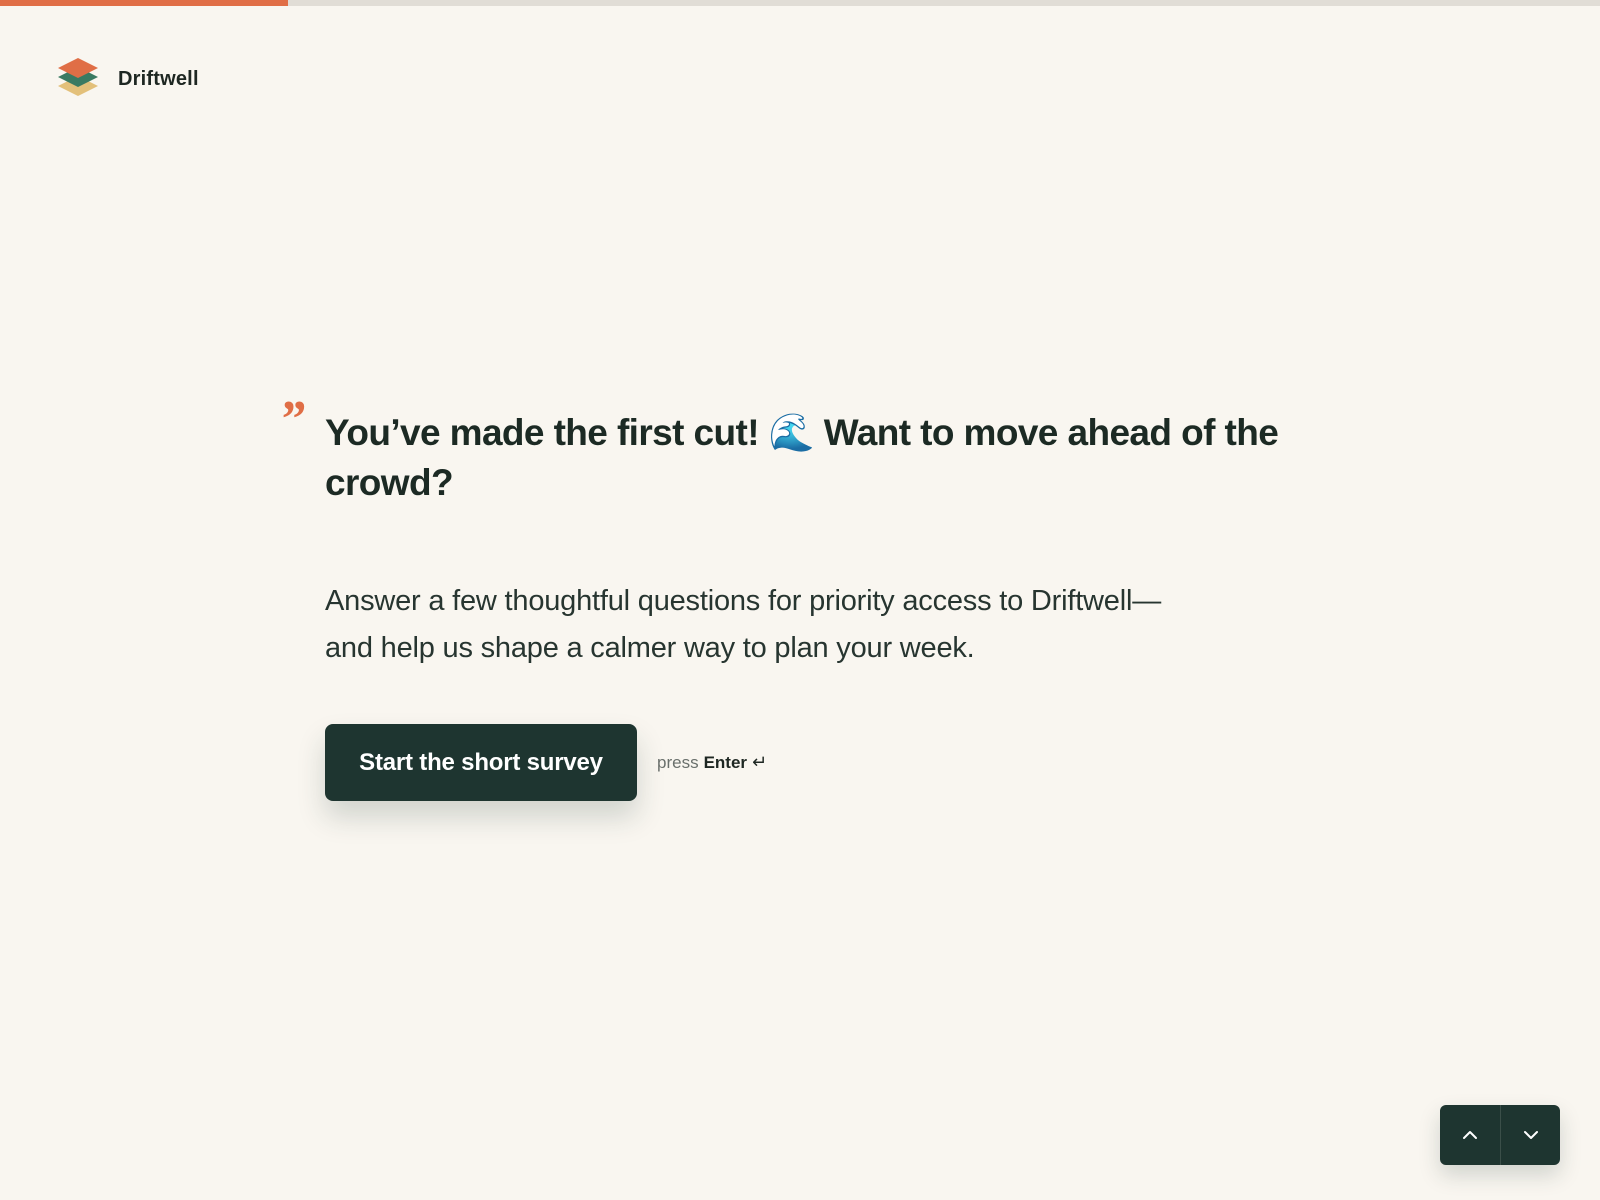 The image size is (1600, 1200). I want to click on quote-mark-icon: ”, so click(292, 419).